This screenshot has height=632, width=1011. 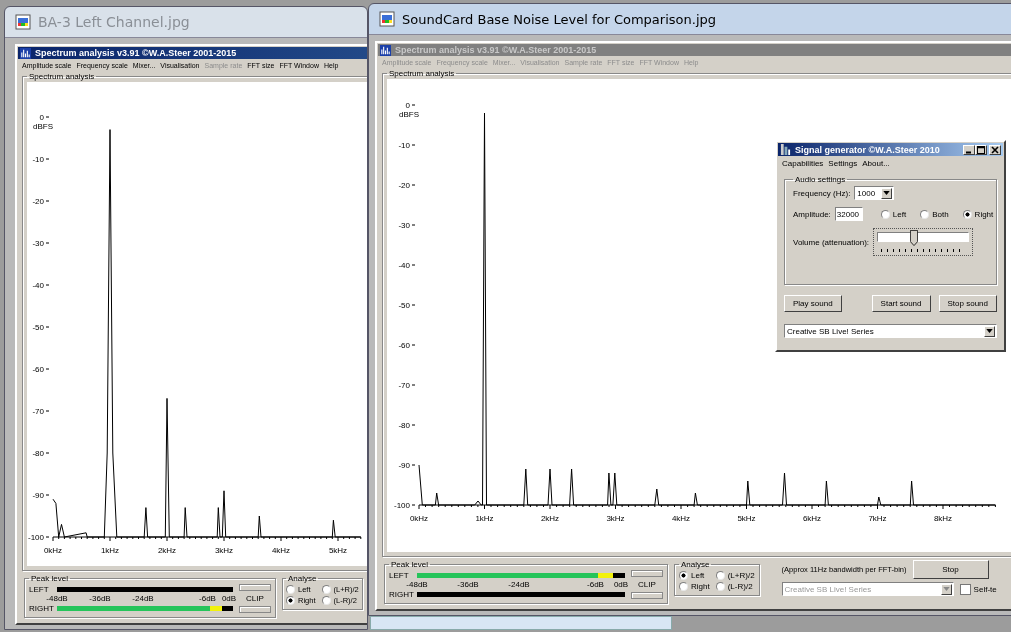 What do you see at coordinates (940, 214) in the screenshot?
I see `radio-label: Both` at bounding box center [940, 214].